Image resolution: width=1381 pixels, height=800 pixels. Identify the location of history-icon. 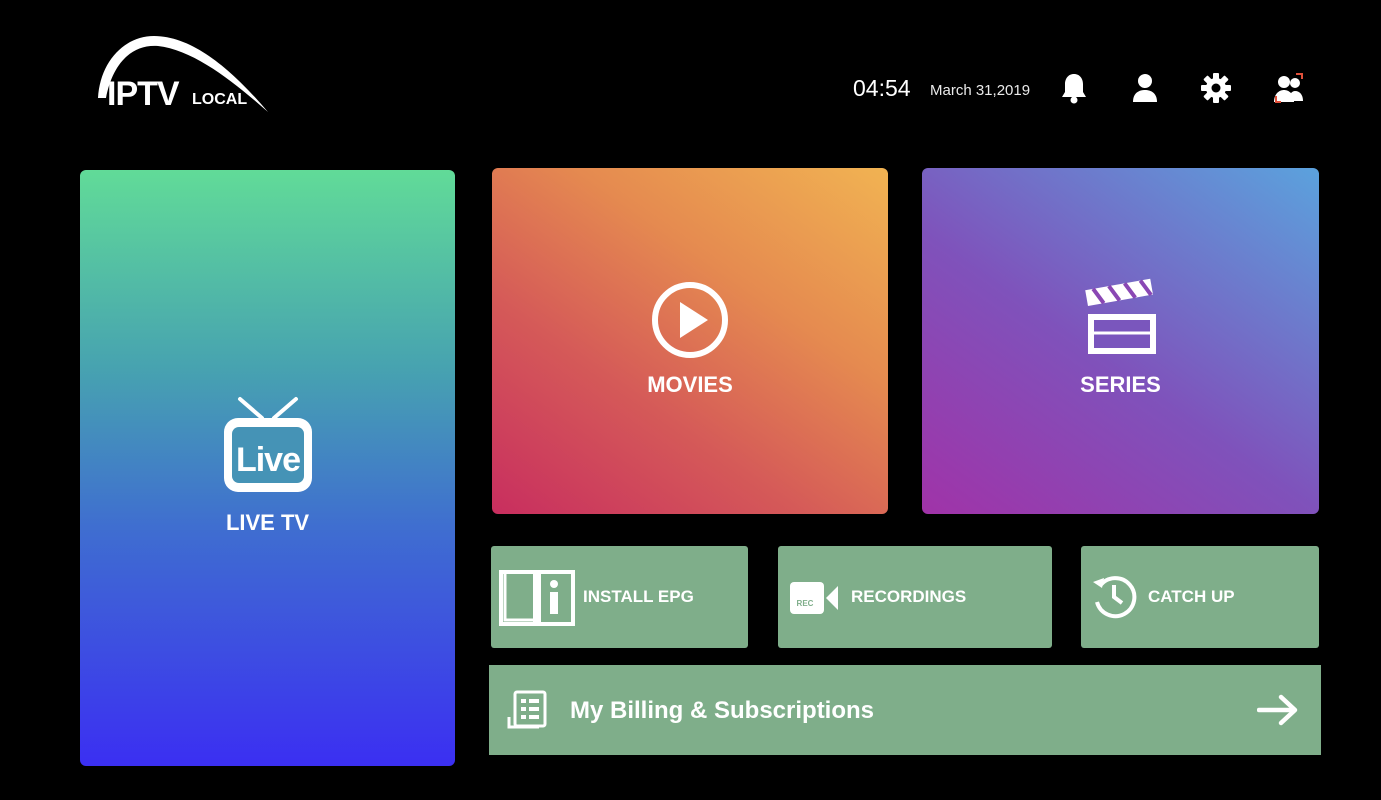
(1115, 597).